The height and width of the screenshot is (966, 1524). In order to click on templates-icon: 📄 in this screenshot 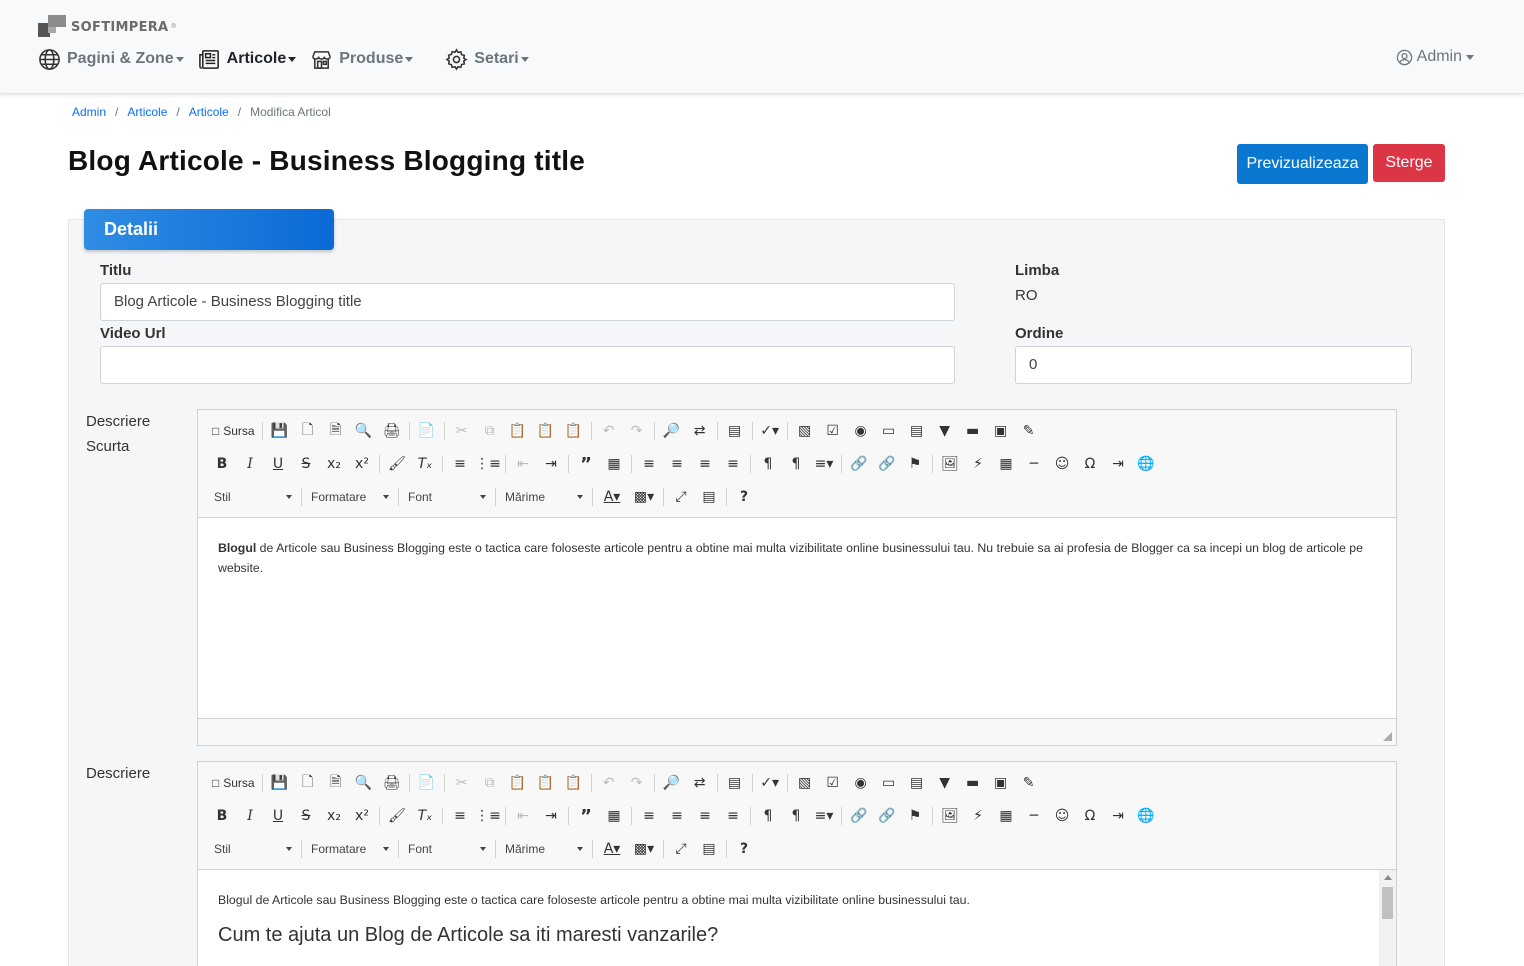, I will do `click(427, 783)`.